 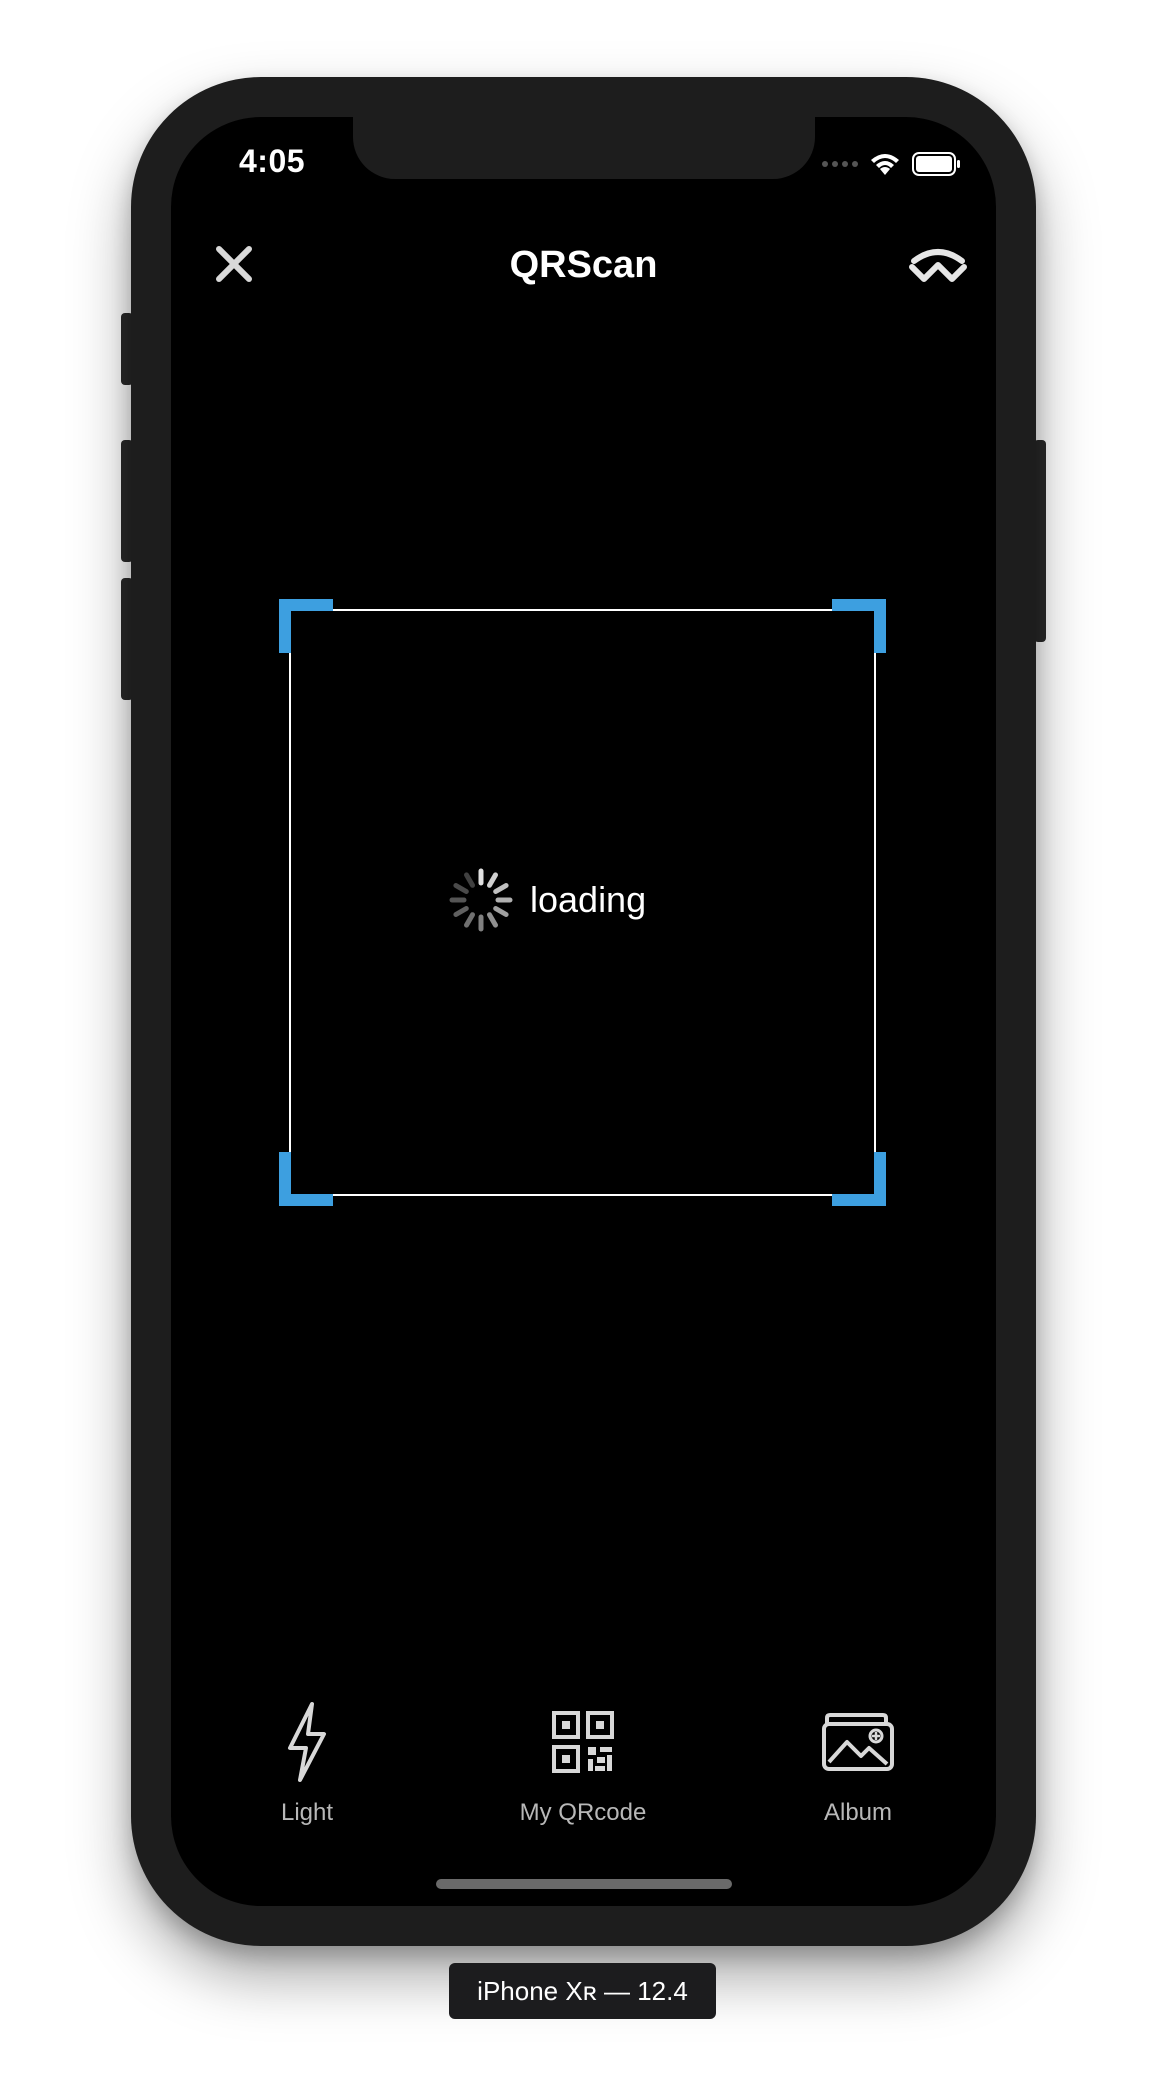 I want to click on home-indicator, so click(x=584, y=1884).